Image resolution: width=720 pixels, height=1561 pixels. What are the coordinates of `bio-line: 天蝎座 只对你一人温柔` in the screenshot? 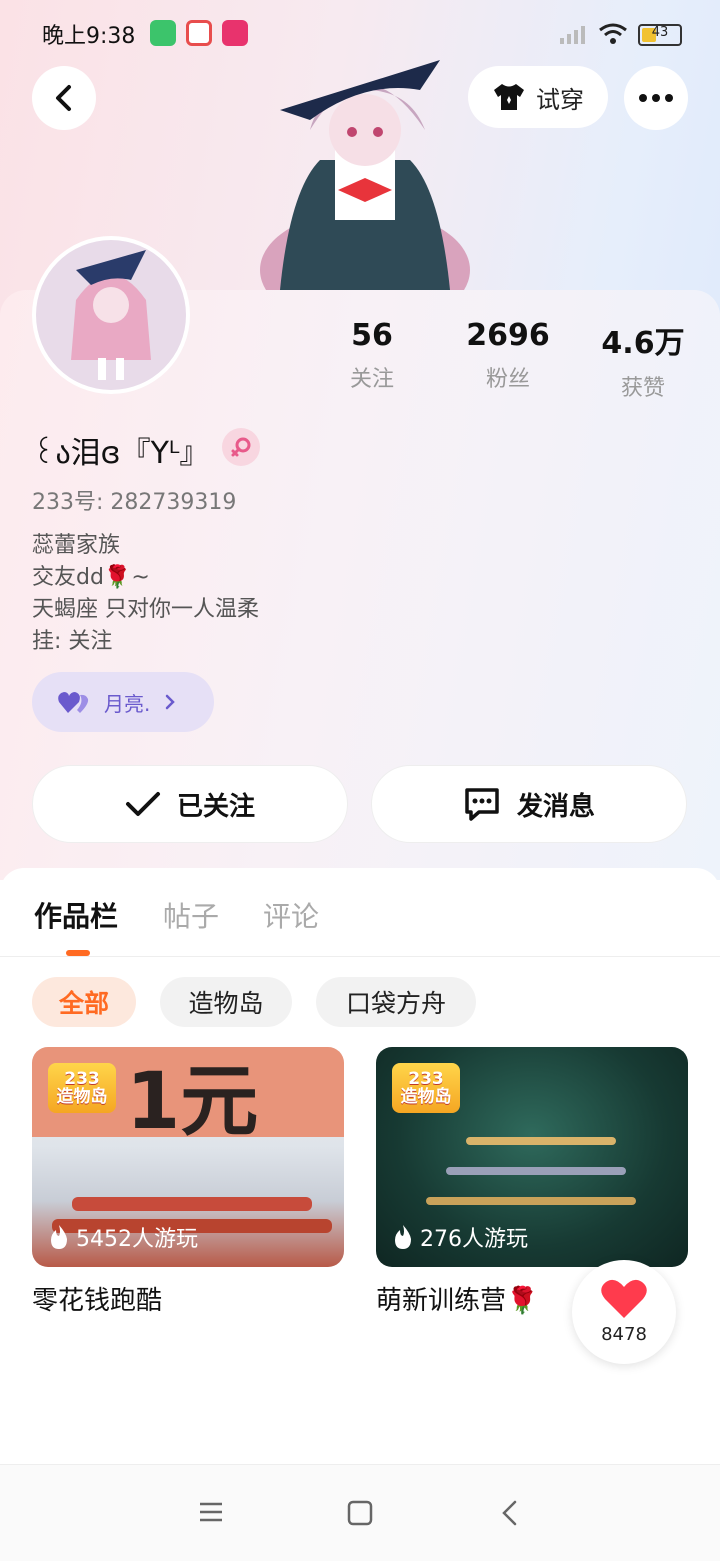 It's located at (145, 609).